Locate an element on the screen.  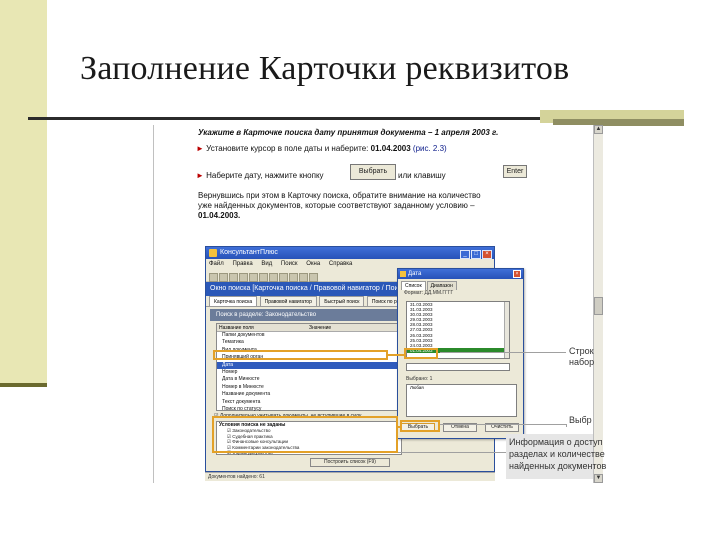
toolbar-filter-icon is located at coordinates (273, 277).